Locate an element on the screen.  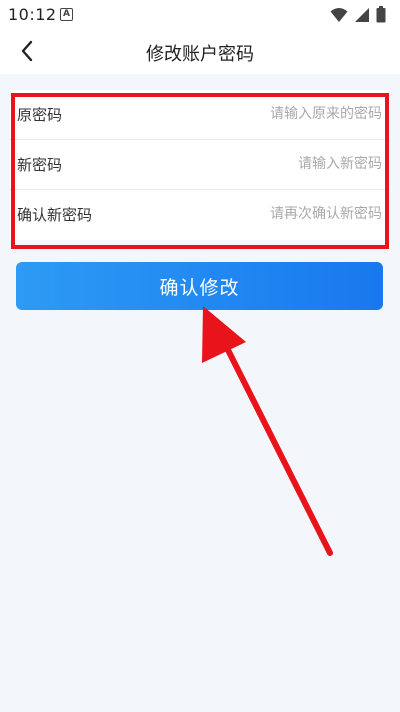
annotation-arrowhead is located at coordinates (224, 334).